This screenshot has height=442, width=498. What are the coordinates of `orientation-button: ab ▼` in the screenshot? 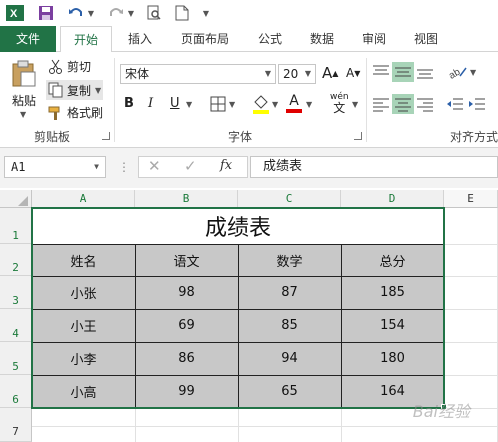 It's located at (462, 72).